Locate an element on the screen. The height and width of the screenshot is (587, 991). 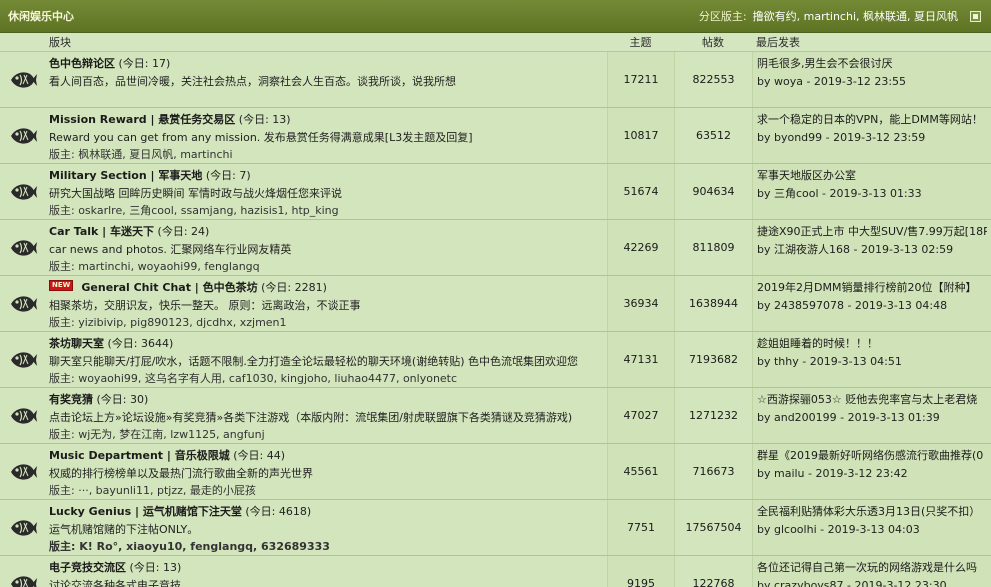
board-post-count: 122768 is located at coordinates (713, 571).